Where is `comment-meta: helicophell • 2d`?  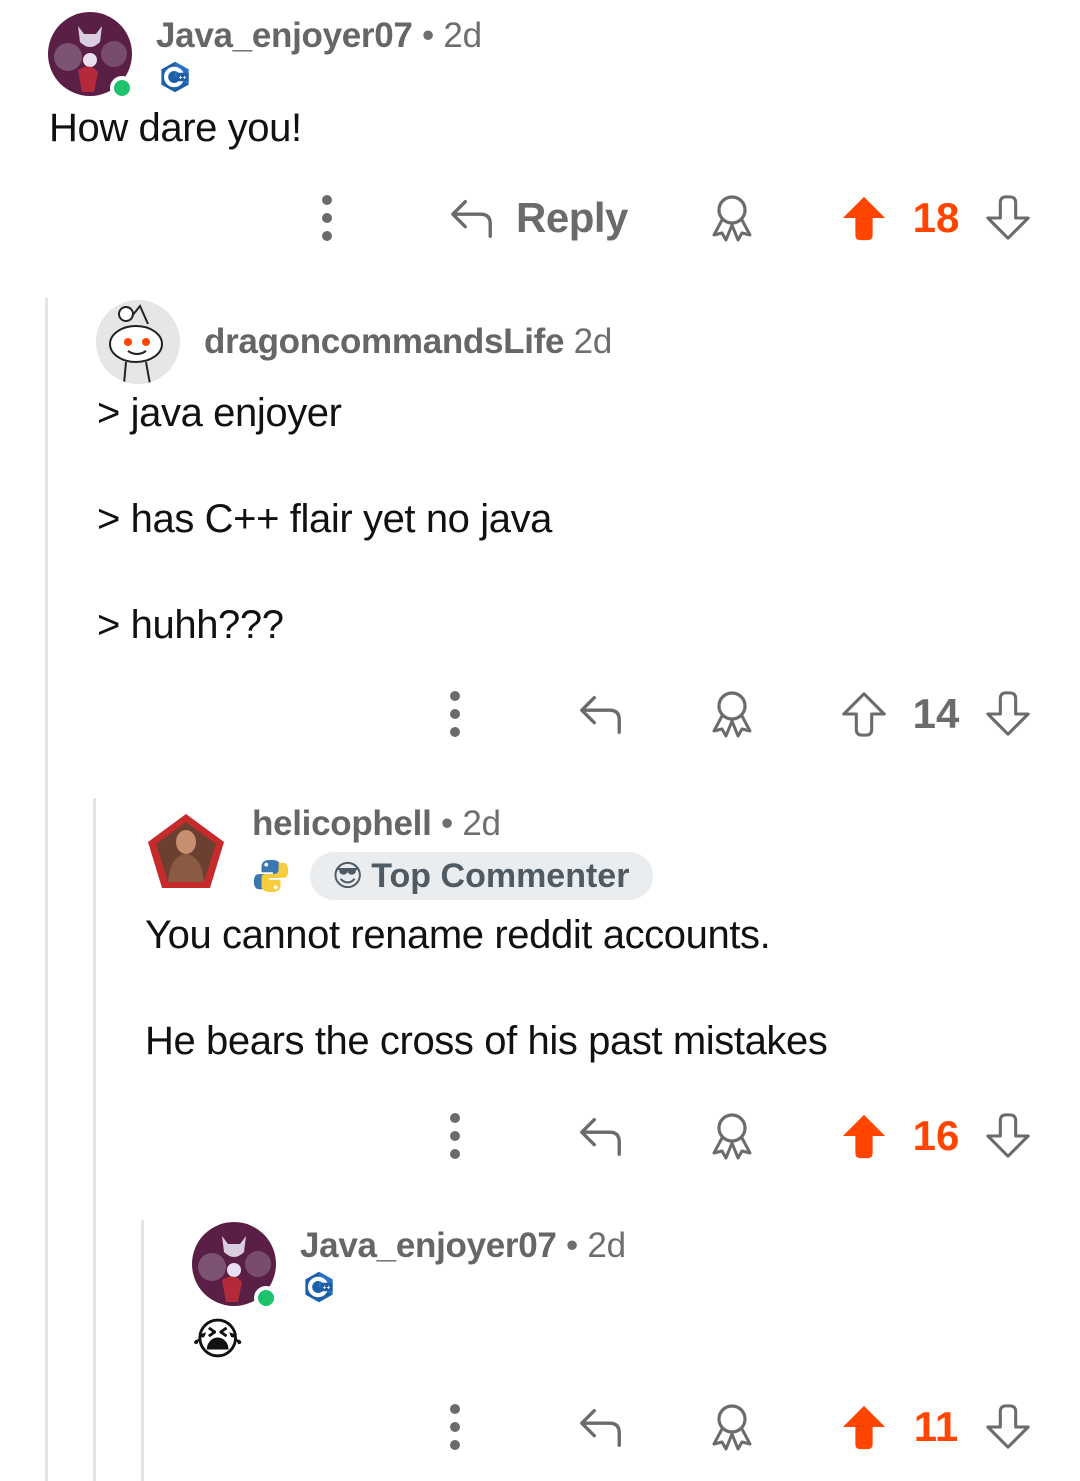
comment-meta: helicophell • 2d is located at coordinates (376, 824).